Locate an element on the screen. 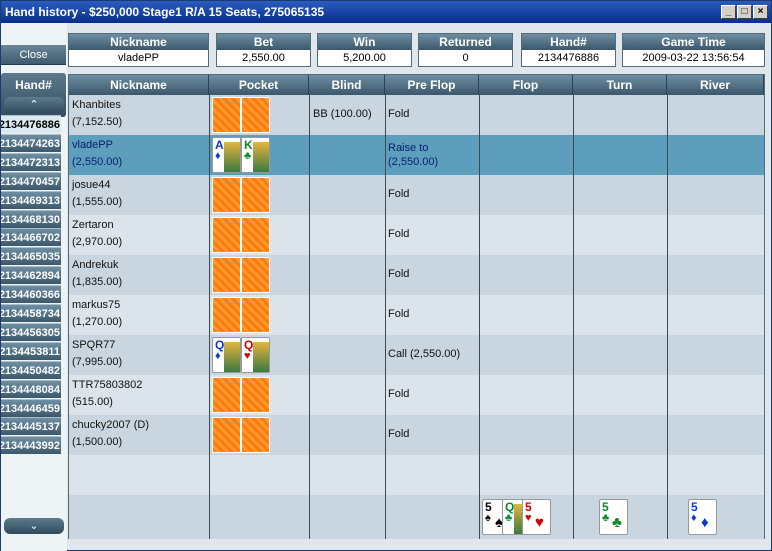 This screenshot has width=772, height=551. hand-list-item: 2134453811 is located at coordinates (31, 350).